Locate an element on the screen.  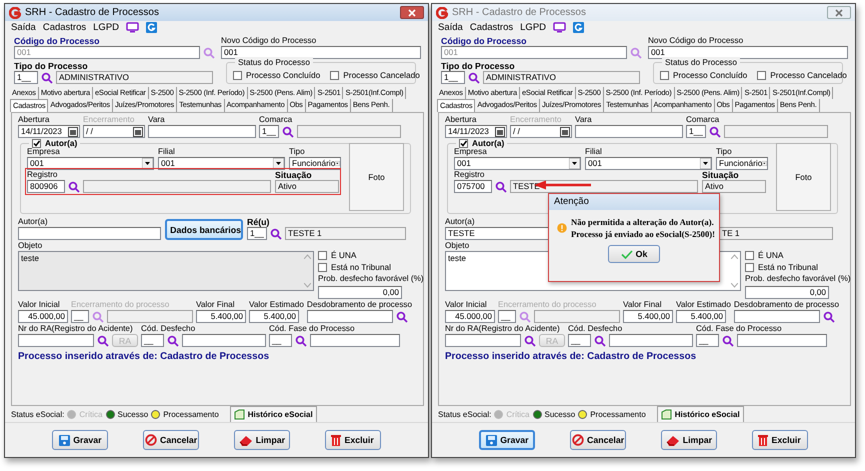
dialog-title: Atenção is located at coordinates (634, 202).